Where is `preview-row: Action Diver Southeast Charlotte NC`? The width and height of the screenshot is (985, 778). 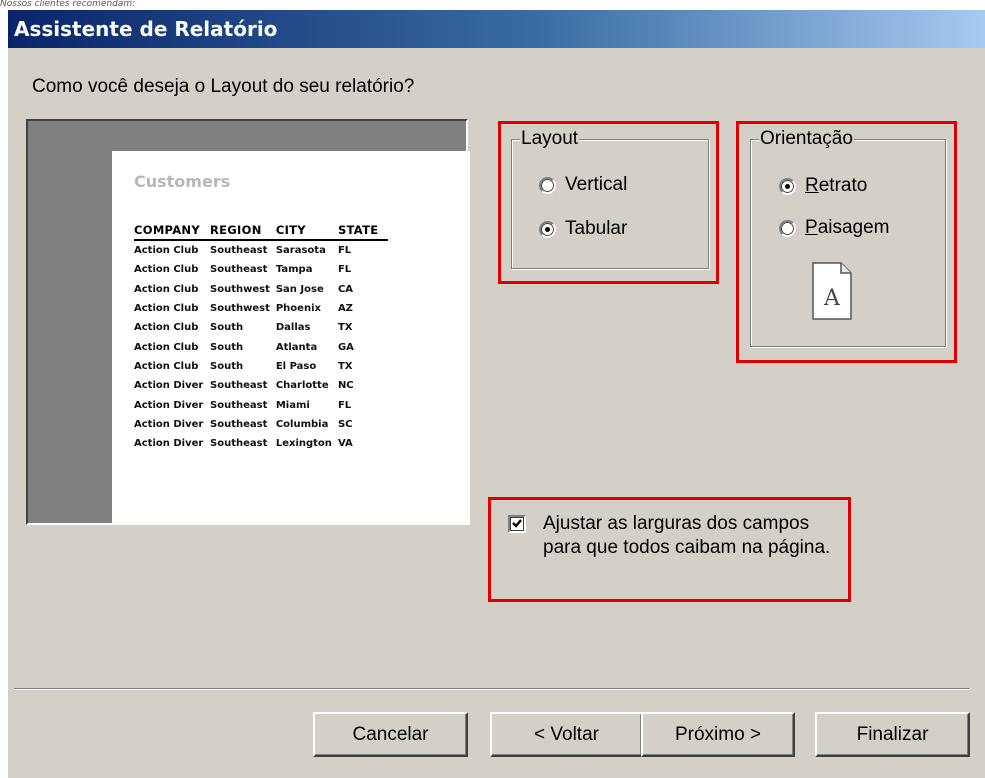
preview-row: Action Diver Southeast Charlotte NC is located at coordinates (261, 385).